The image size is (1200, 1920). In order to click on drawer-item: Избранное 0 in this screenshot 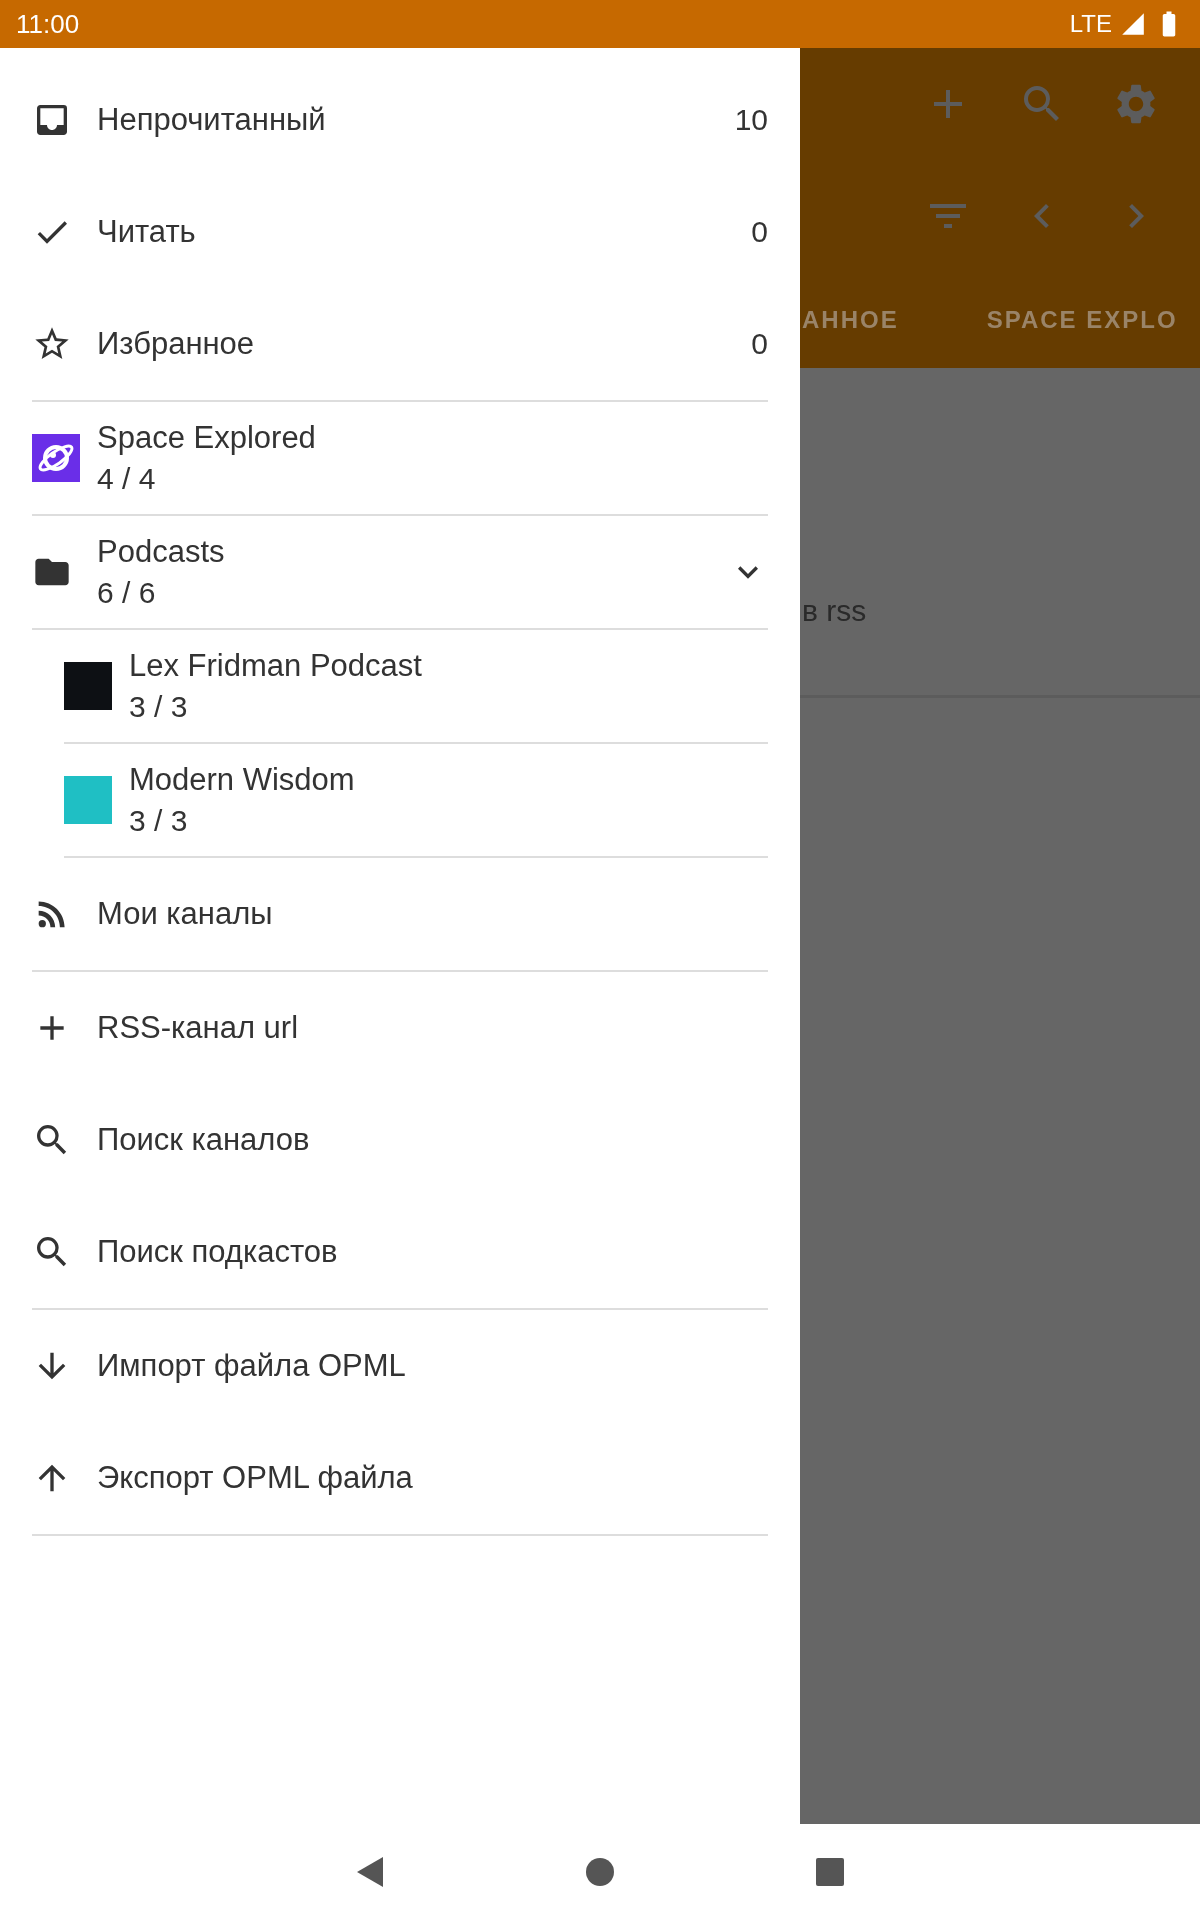, I will do `click(400, 344)`.